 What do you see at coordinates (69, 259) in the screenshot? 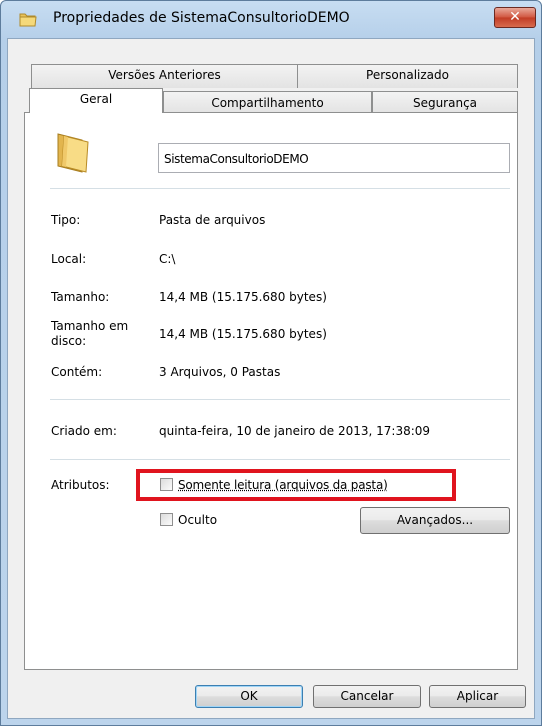
I see `location-label: Local:` at bounding box center [69, 259].